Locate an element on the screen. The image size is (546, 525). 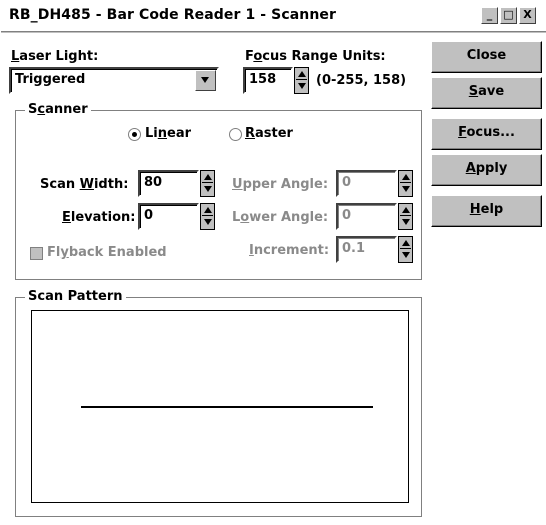
apply-button: Apply is located at coordinates (486, 170).